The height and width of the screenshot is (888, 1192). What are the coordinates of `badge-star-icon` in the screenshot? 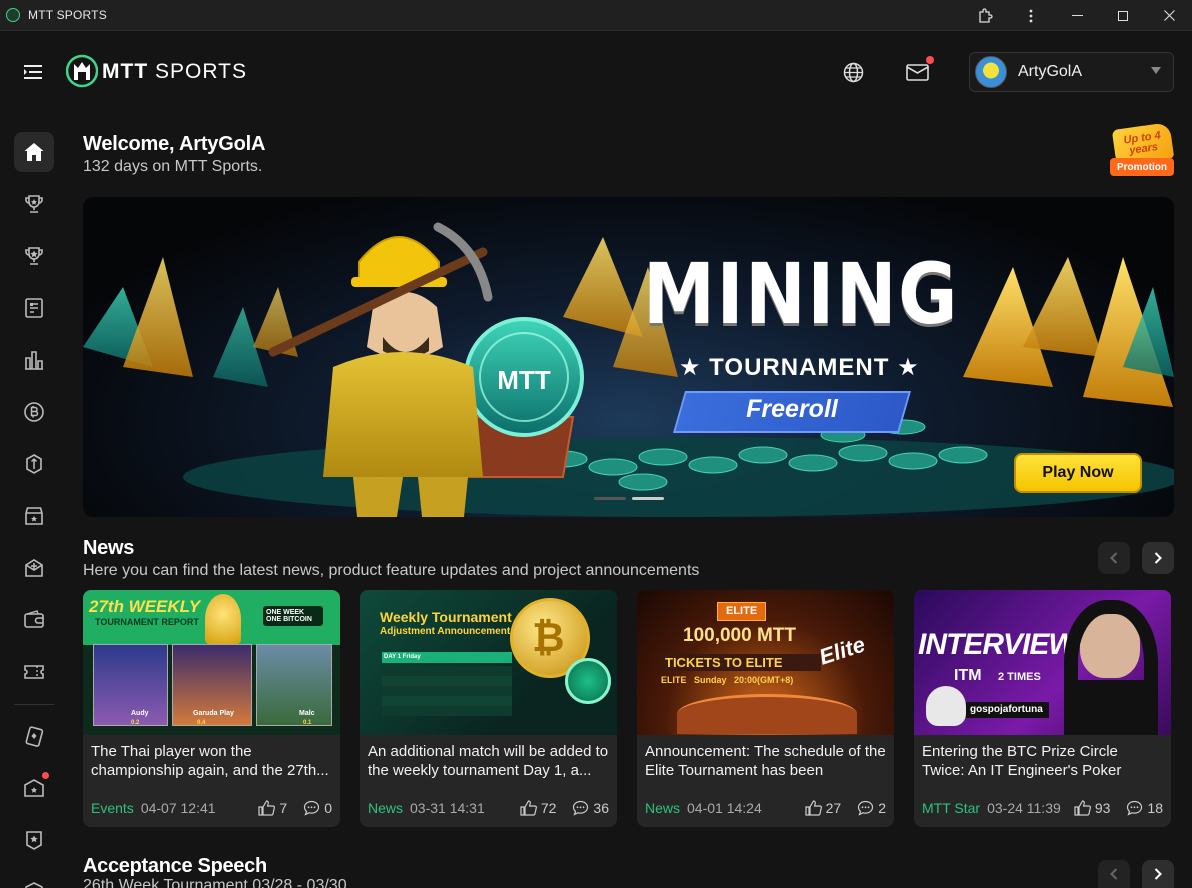 It's located at (34, 840).